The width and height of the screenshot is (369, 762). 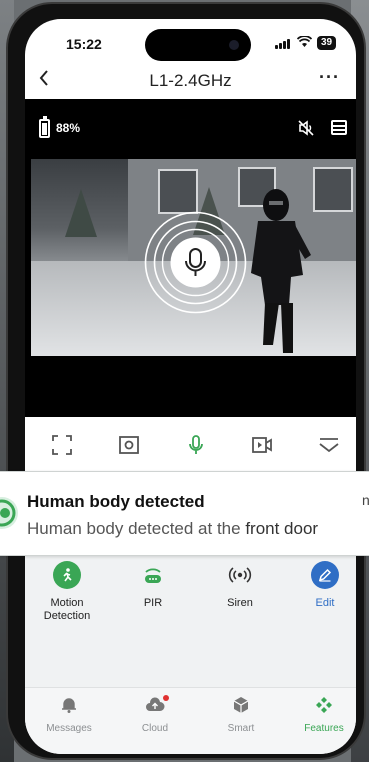 What do you see at coordinates (136, 528) in the screenshot?
I see `notification-body-text: Human body detected at the` at bounding box center [136, 528].